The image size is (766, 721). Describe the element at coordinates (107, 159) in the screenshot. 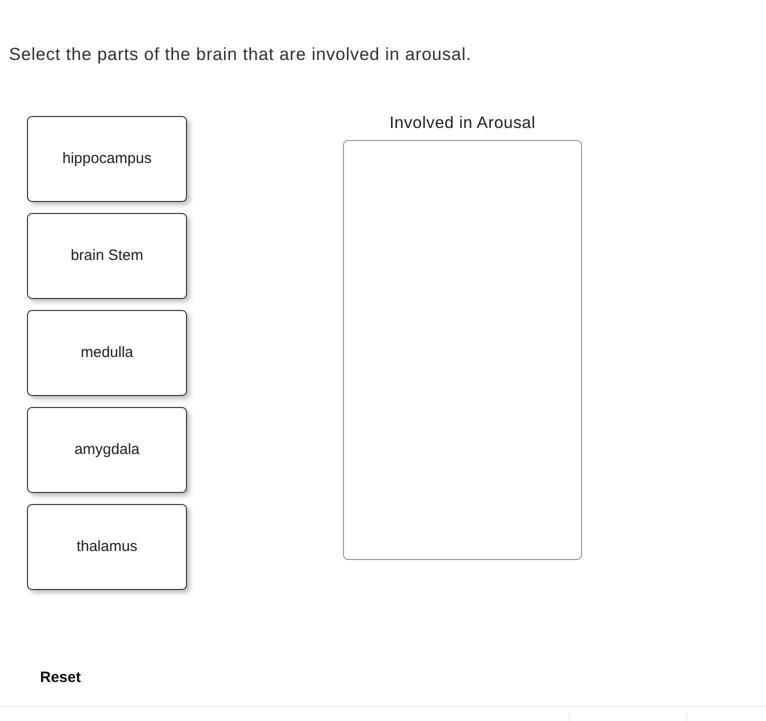

I see `answer-card: hippocampus` at that location.